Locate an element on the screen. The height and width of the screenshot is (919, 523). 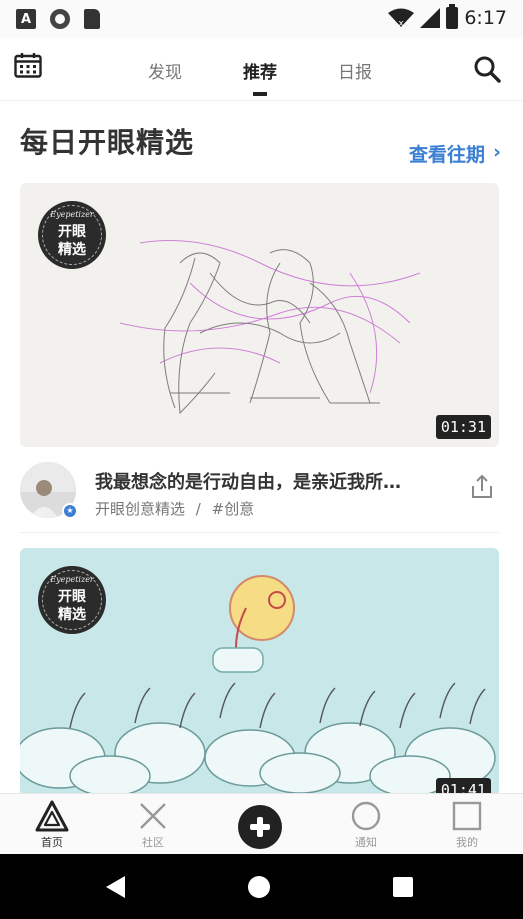
tab-discover: 发现 is located at coordinates (165, 70).